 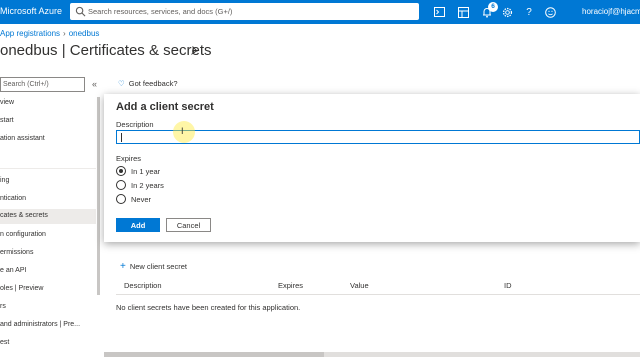 I want to click on nav-item-certificates-secrets: cates & secrets, so click(x=48, y=216).